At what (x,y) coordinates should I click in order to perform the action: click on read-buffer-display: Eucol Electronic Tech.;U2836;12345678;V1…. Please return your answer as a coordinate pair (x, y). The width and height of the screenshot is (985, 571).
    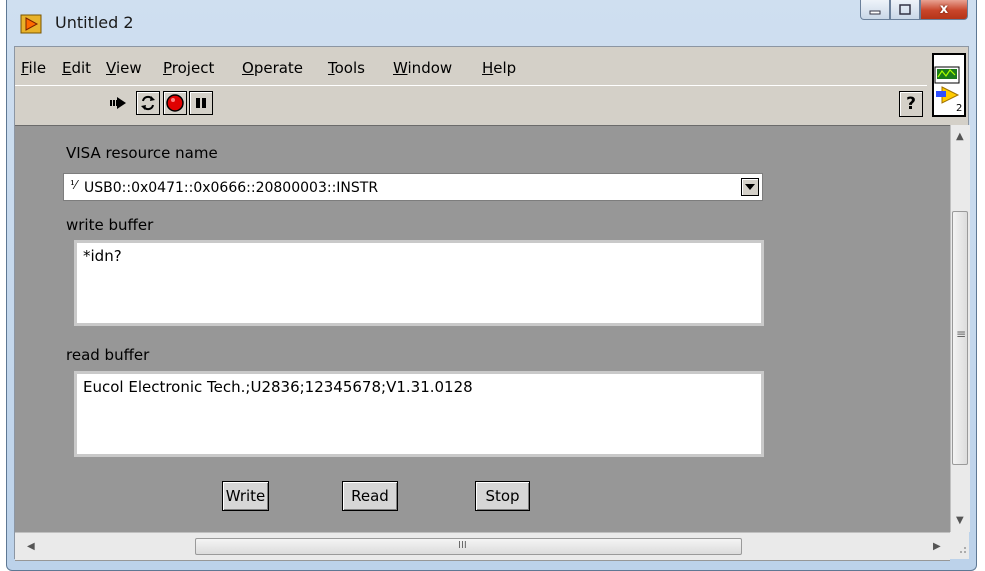
    Looking at the image, I should click on (419, 414).